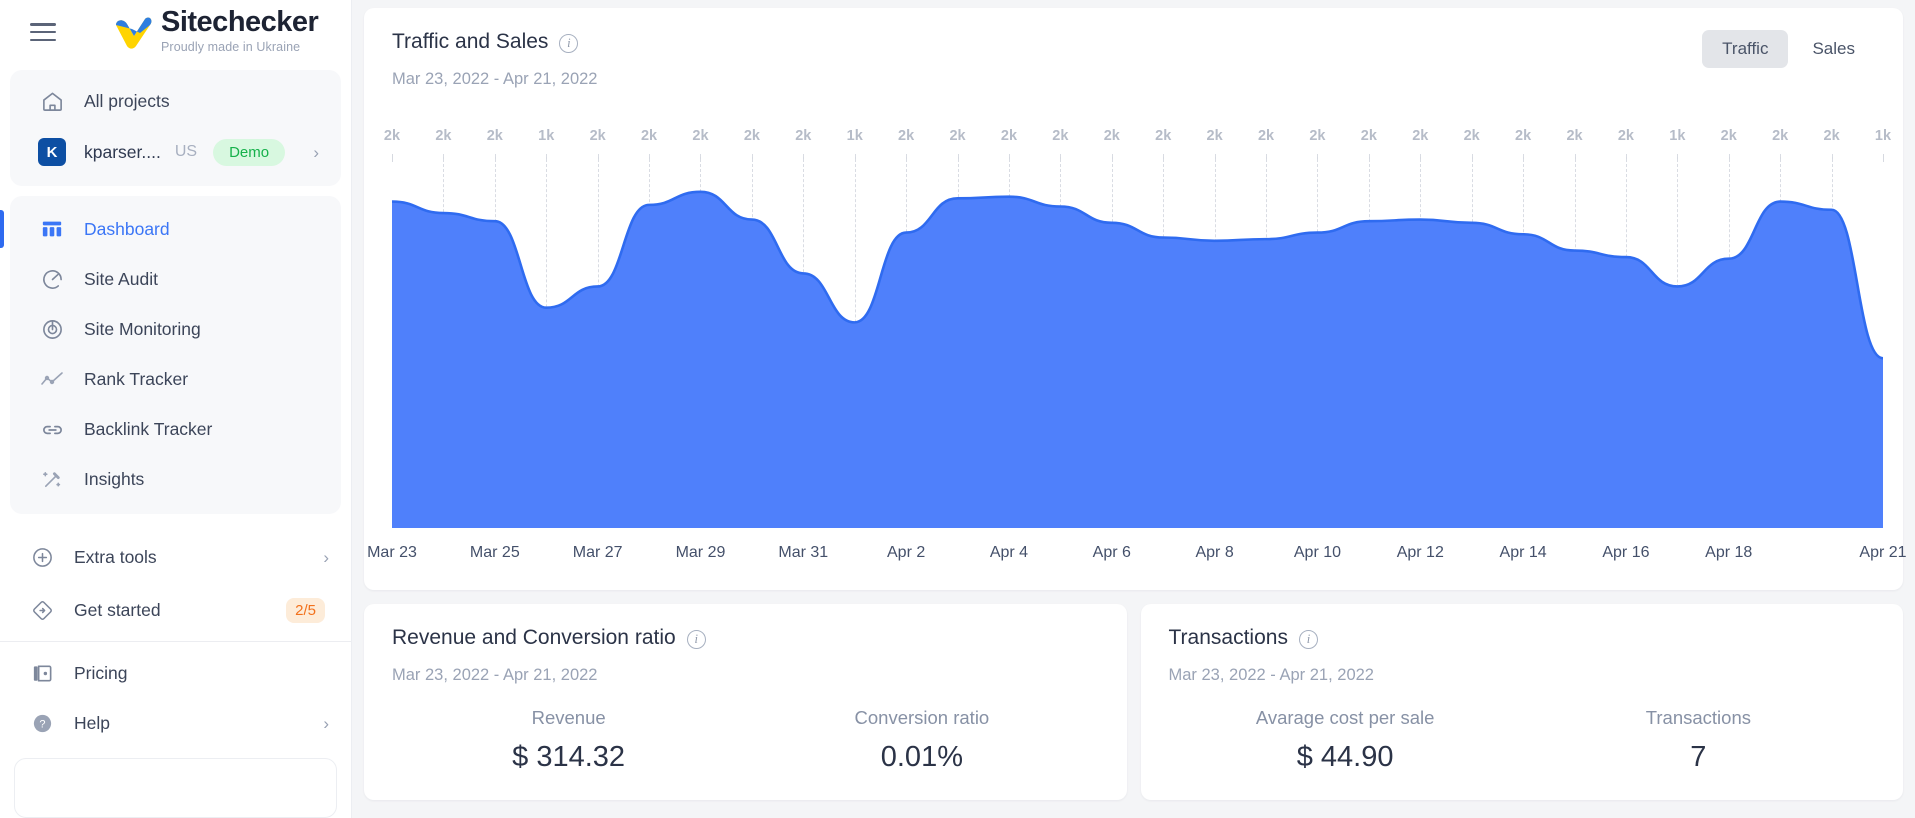  Describe the element at coordinates (42, 557) in the screenshot. I see `plus-circle-icon` at that location.